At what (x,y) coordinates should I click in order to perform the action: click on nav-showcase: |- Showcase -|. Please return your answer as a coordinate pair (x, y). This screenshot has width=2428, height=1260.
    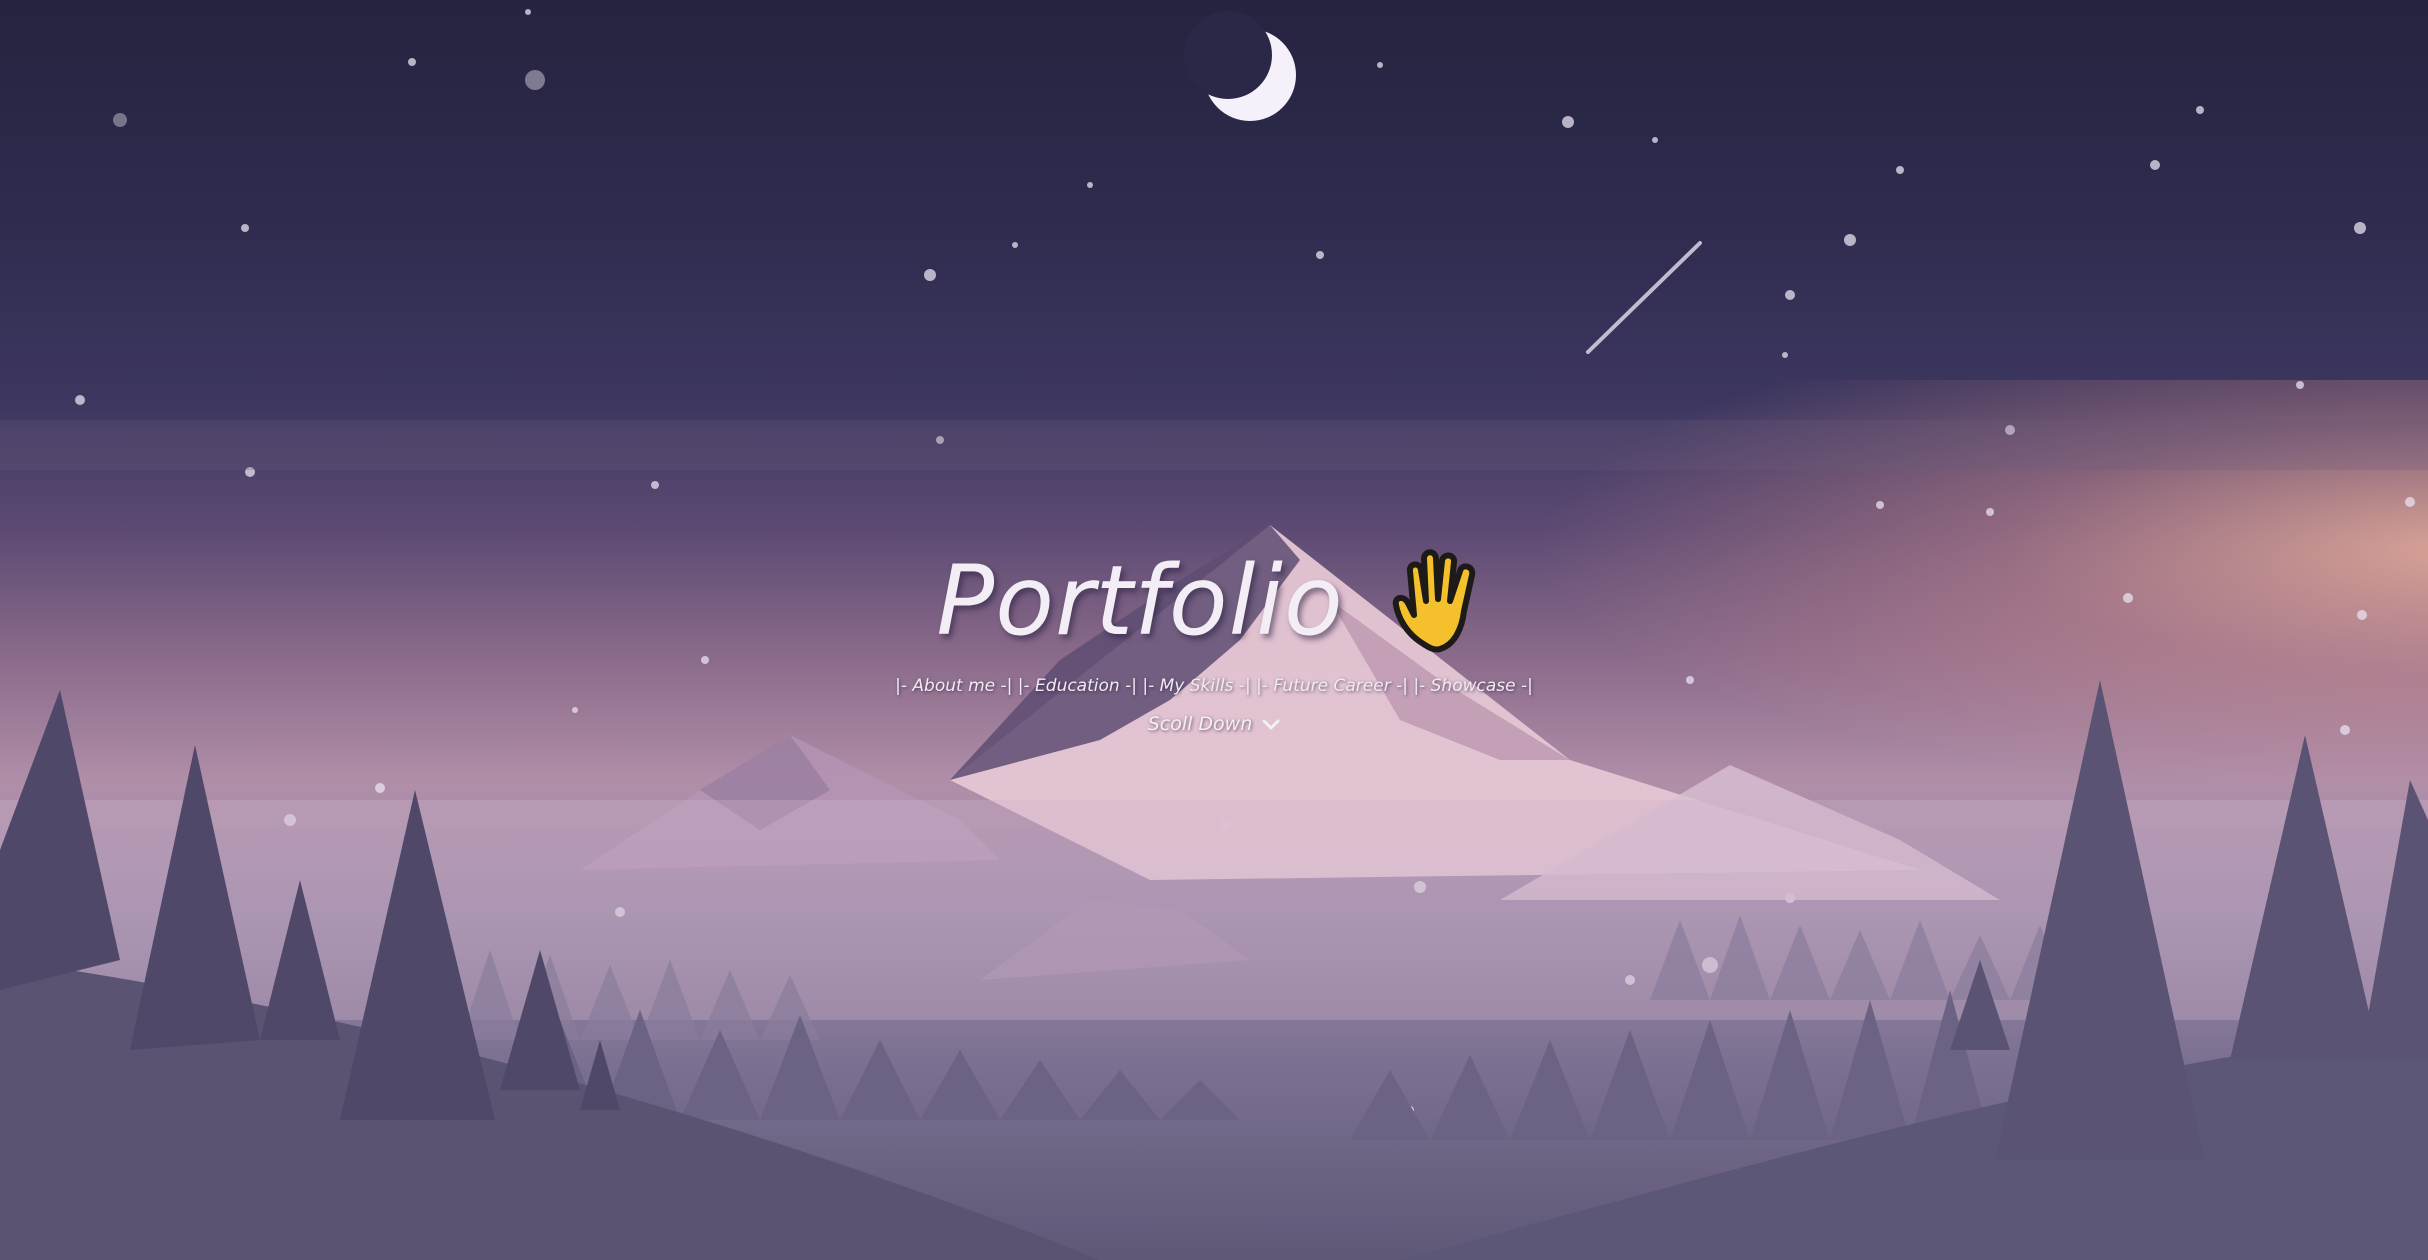
    Looking at the image, I should click on (1472, 686).